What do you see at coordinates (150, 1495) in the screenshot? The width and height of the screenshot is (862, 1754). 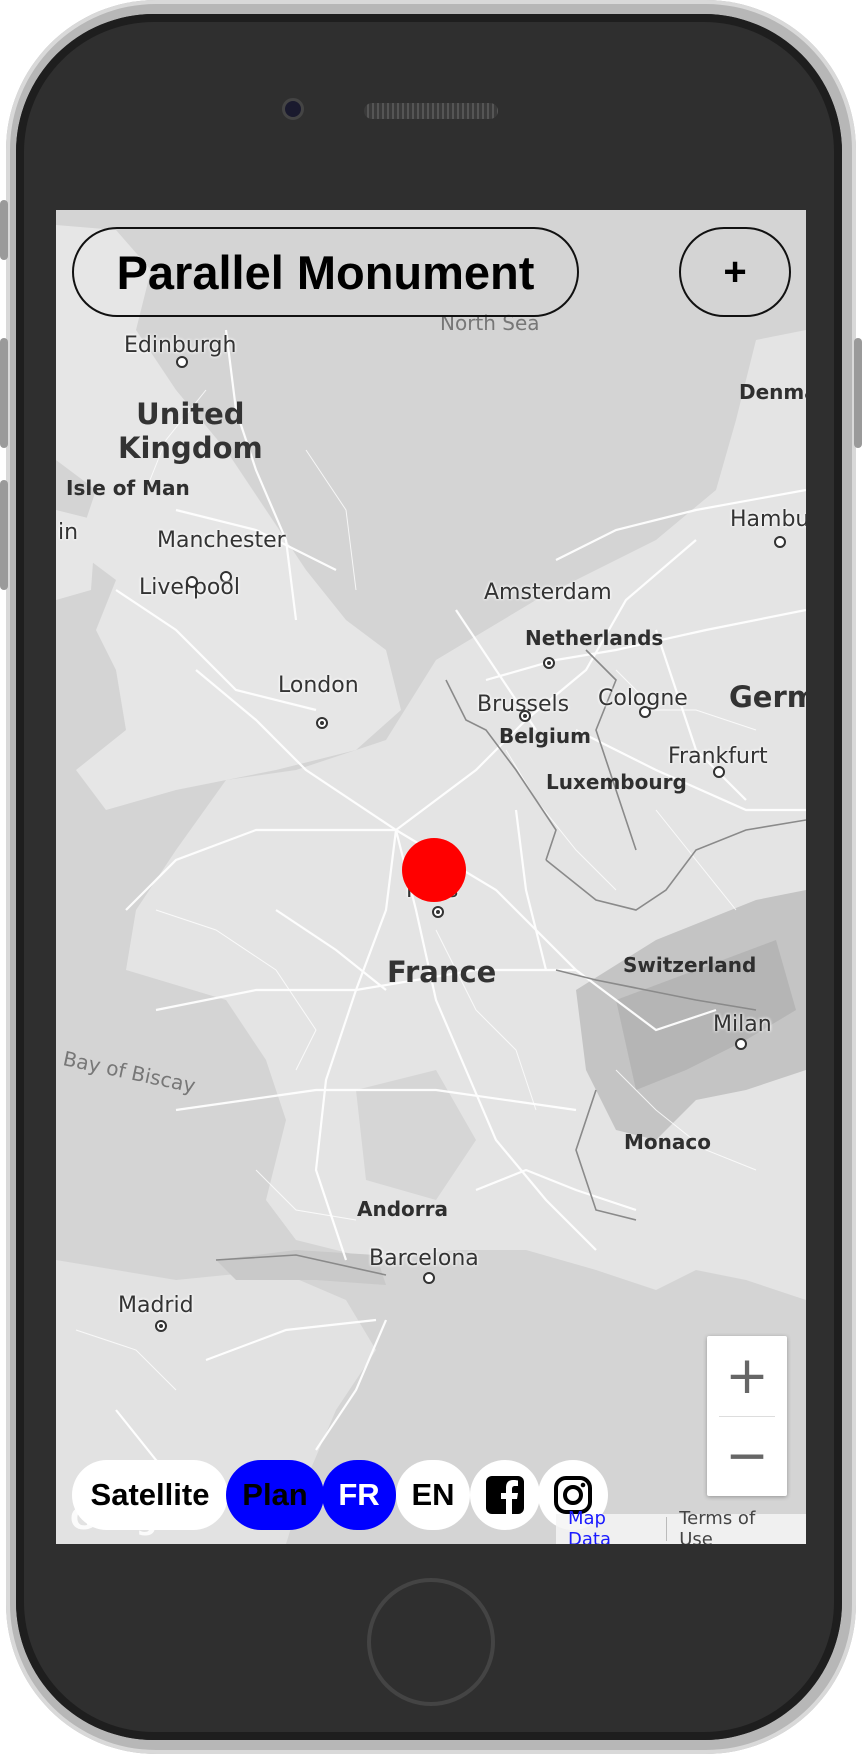 I see `satellite-button: Satellite` at bounding box center [150, 1495].